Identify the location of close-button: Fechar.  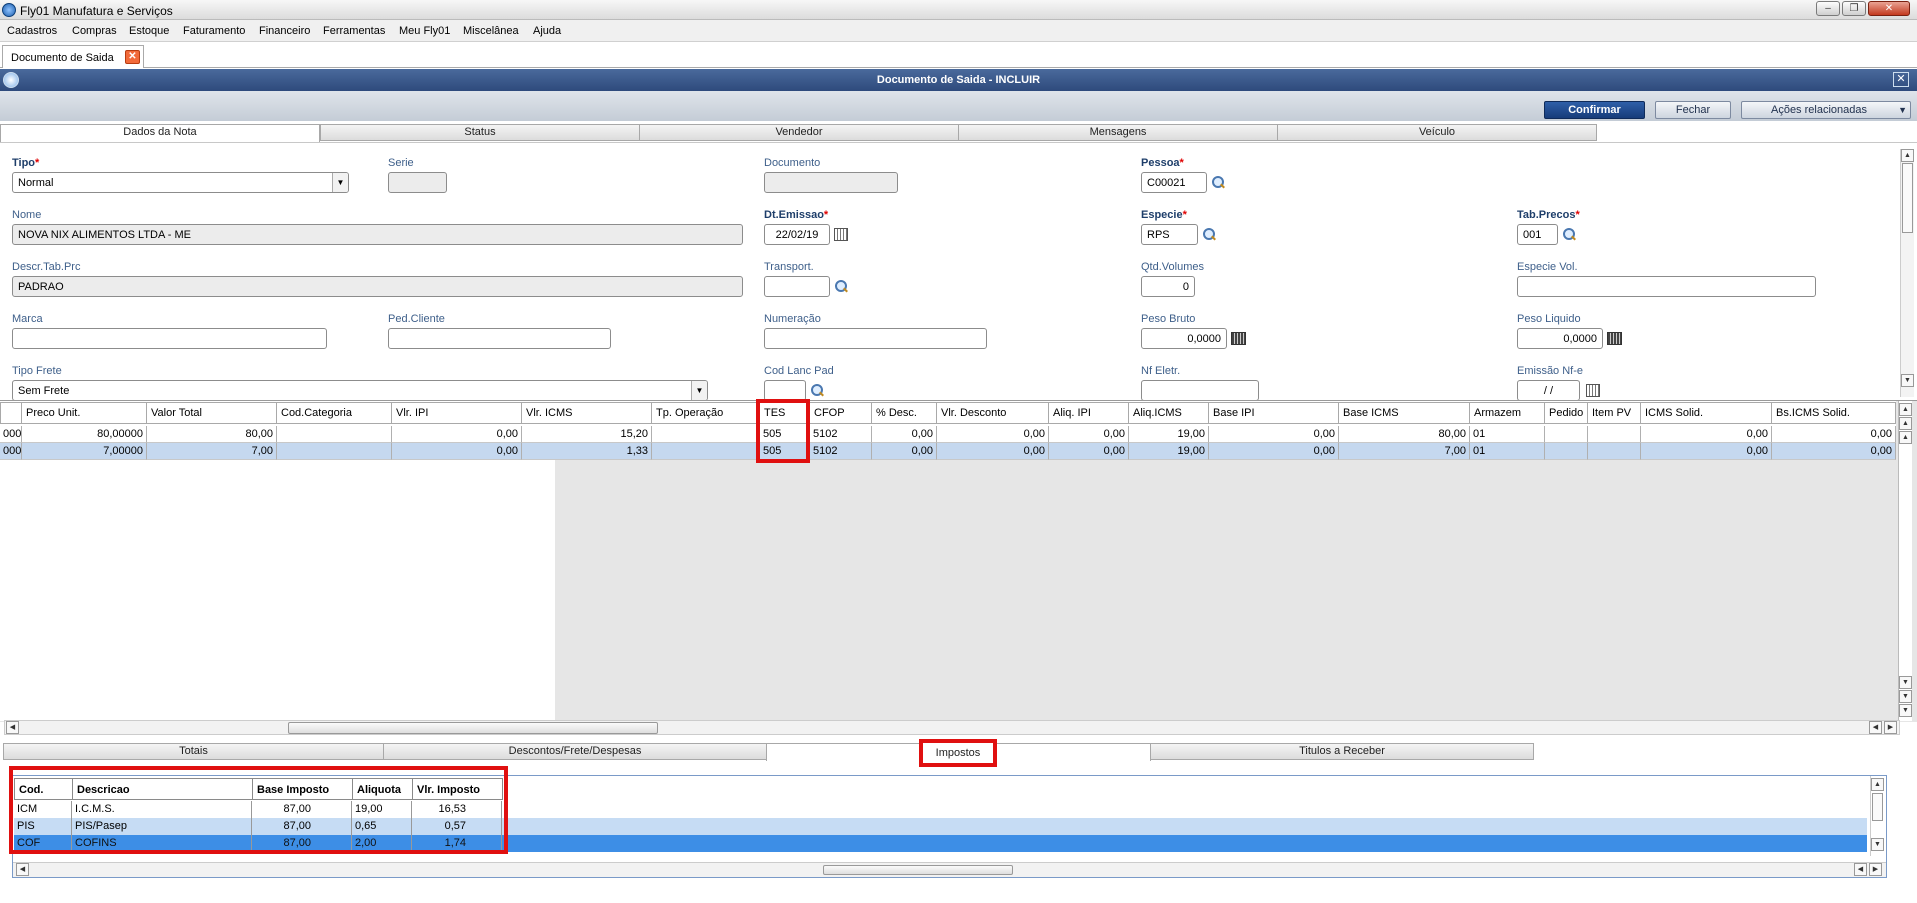
(1693, 110).